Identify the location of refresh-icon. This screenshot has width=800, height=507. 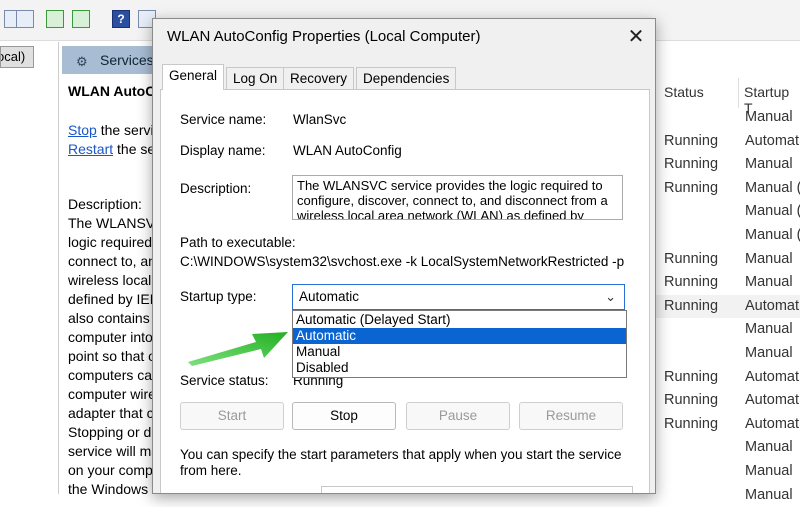
(55, 19).